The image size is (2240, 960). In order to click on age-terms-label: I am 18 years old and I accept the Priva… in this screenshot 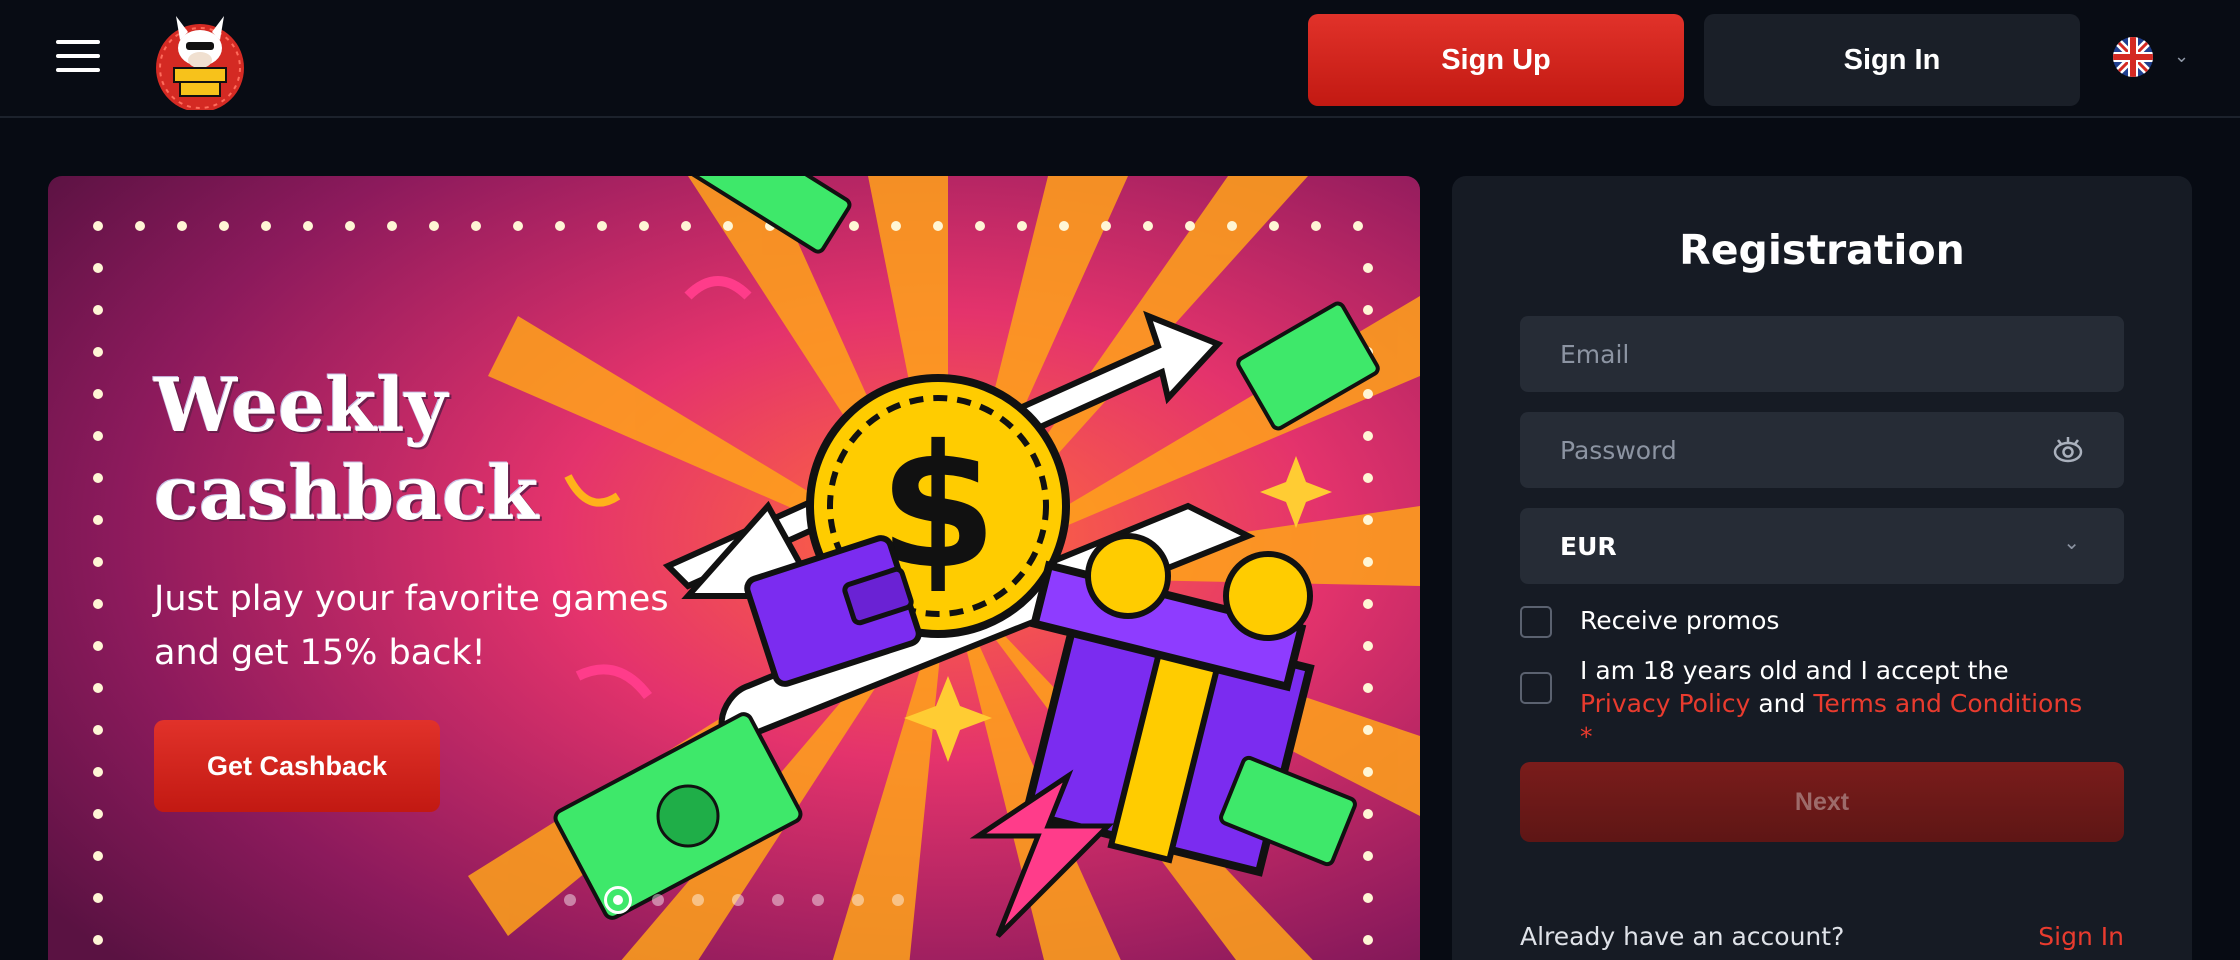, I will do `click(1840, 703)`.